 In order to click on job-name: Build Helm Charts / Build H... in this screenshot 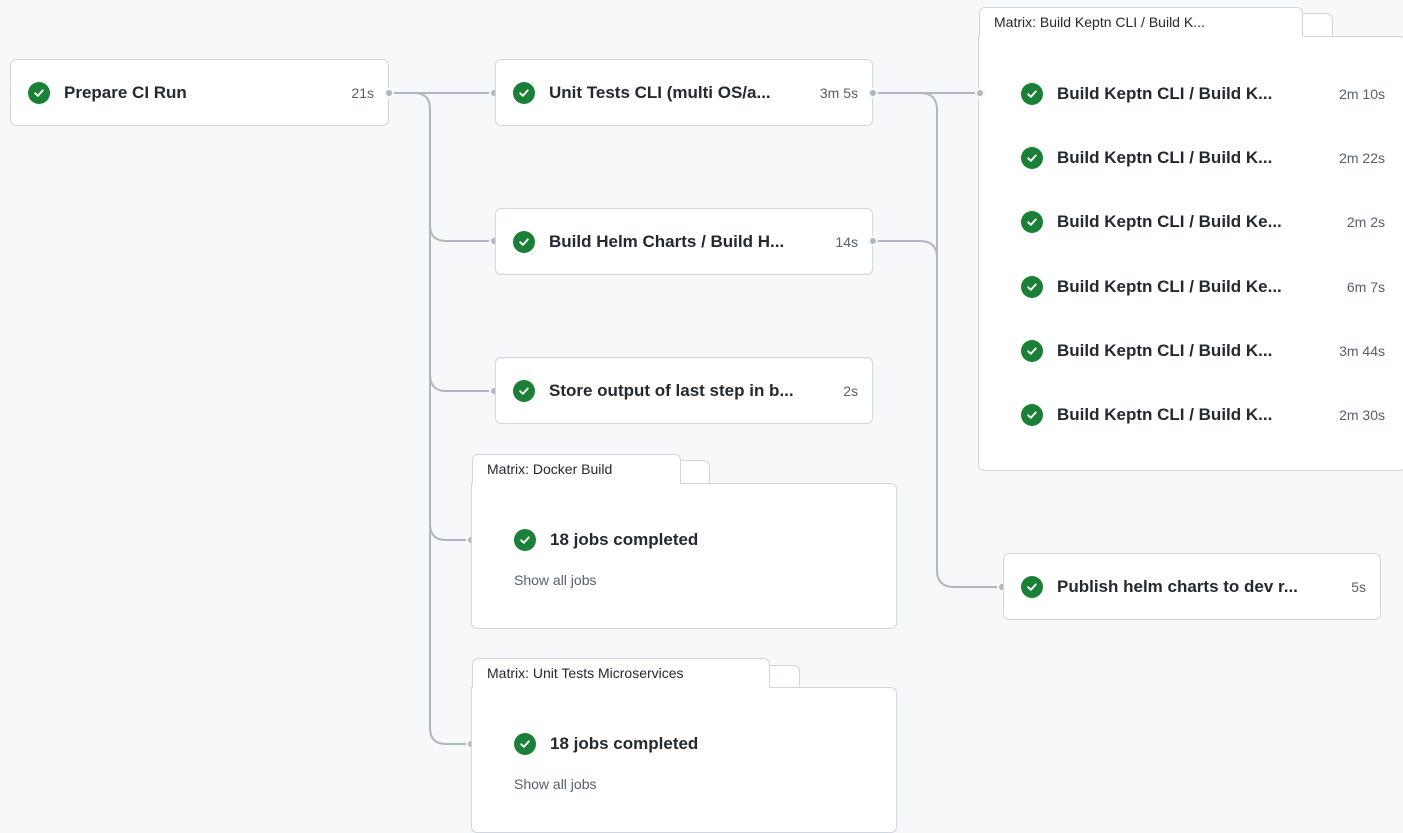, I will do `click(667, 241)`.